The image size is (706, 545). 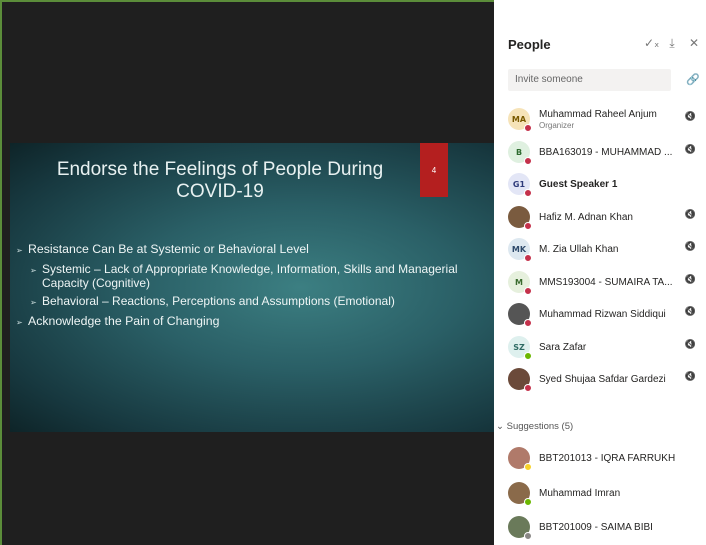 What do you see at coordinates (520, 283) in the screenshot?
I see `avatar: M` at bounding box center [520, 283].